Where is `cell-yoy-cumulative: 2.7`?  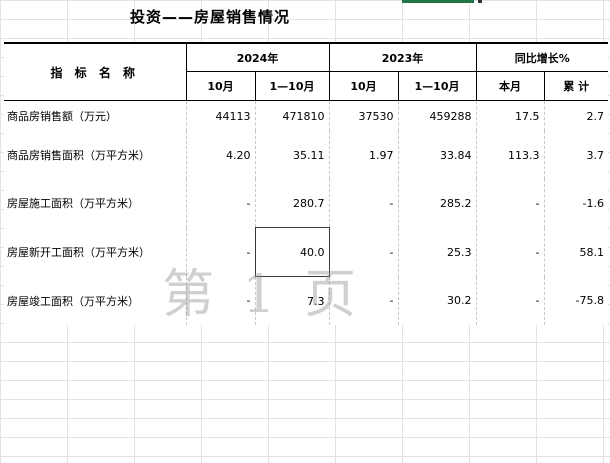 cell-yoy-cumulative: 2.7 is located at coordinates (576, 116).